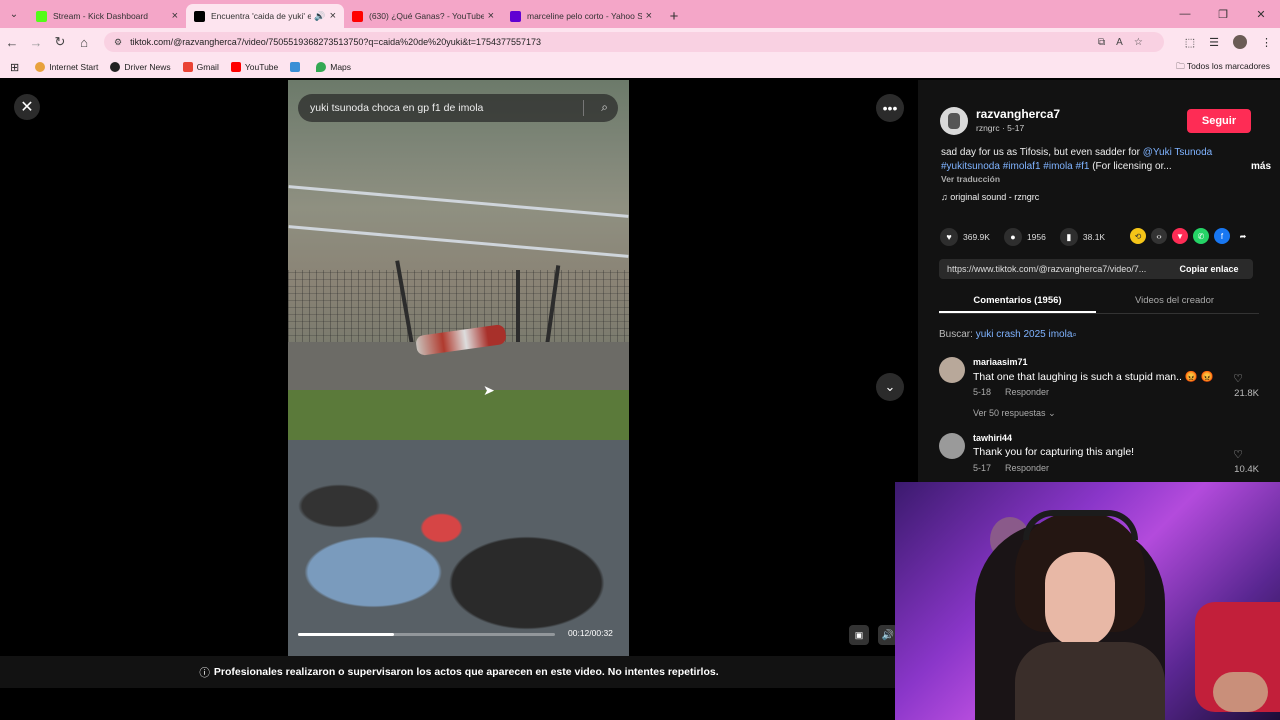 This screenshot has width=1280, height=720. What do you see at coordinates (423, 16) in the screenshot?
I see `browser-tab-youtube: (630) ¿Qué Ganas? - YouTube ×` at bounding box center [423, 16].